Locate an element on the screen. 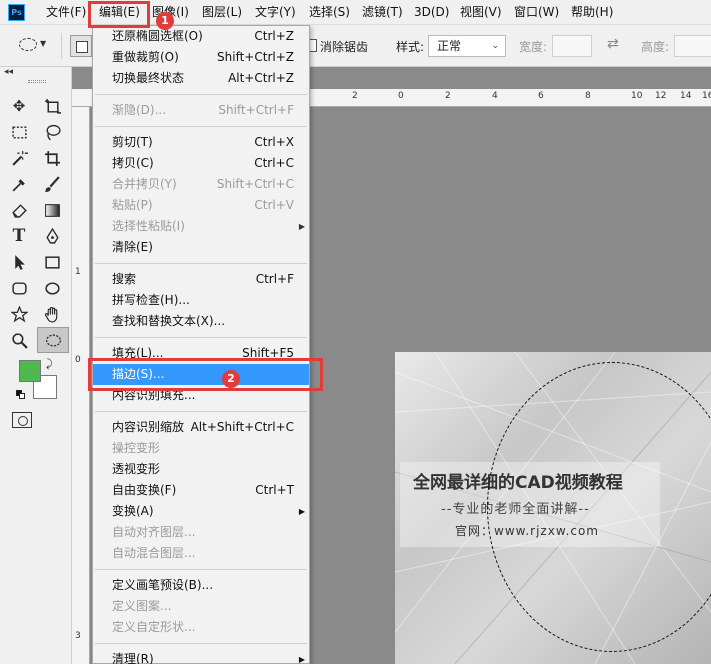 The width and height of the screenshot is (711, 664). width-input is located at coordinates (572, 46).